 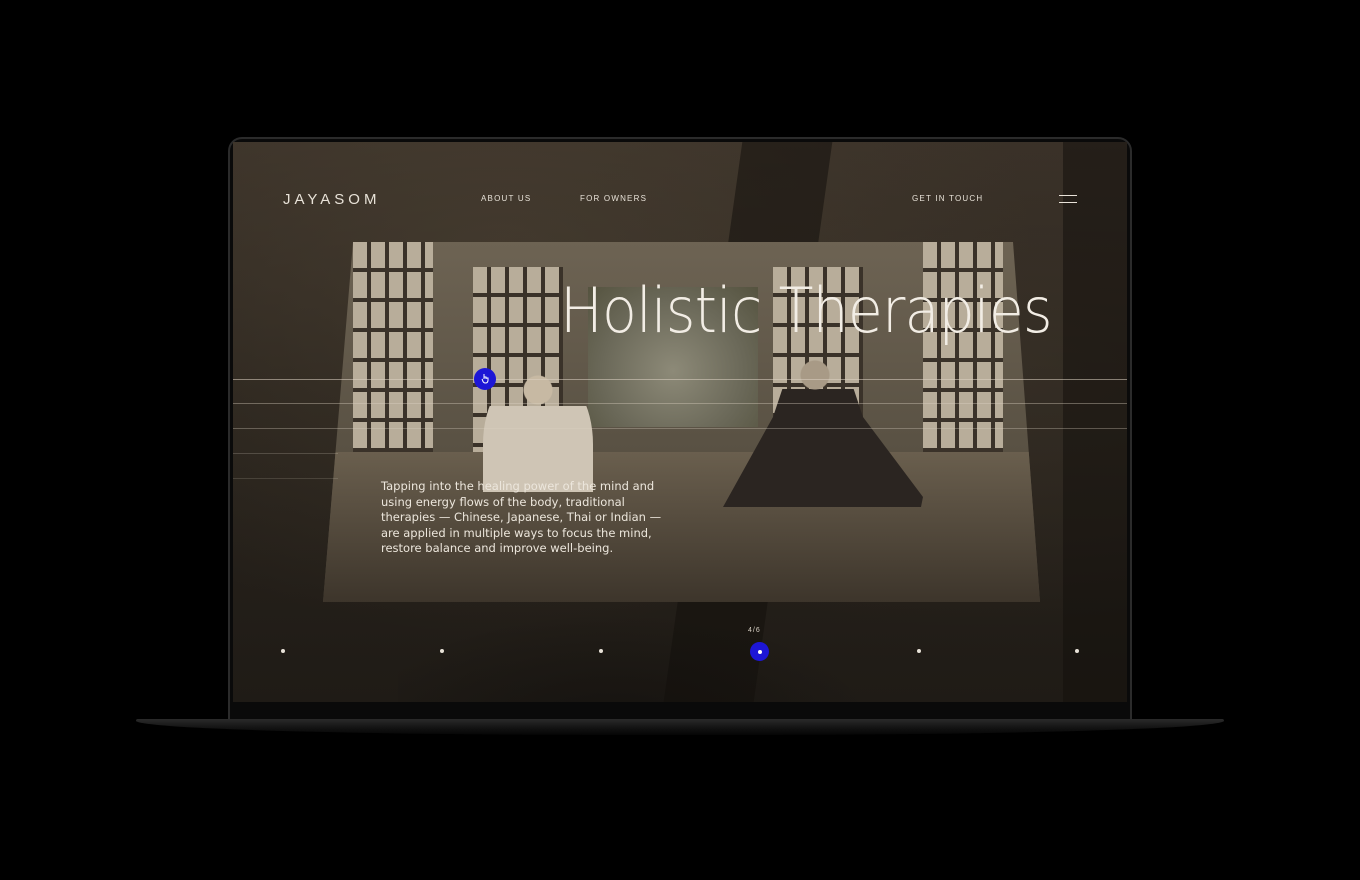 I want to click on hero-title: Holistic Therapies, so click(x=806, y=310).